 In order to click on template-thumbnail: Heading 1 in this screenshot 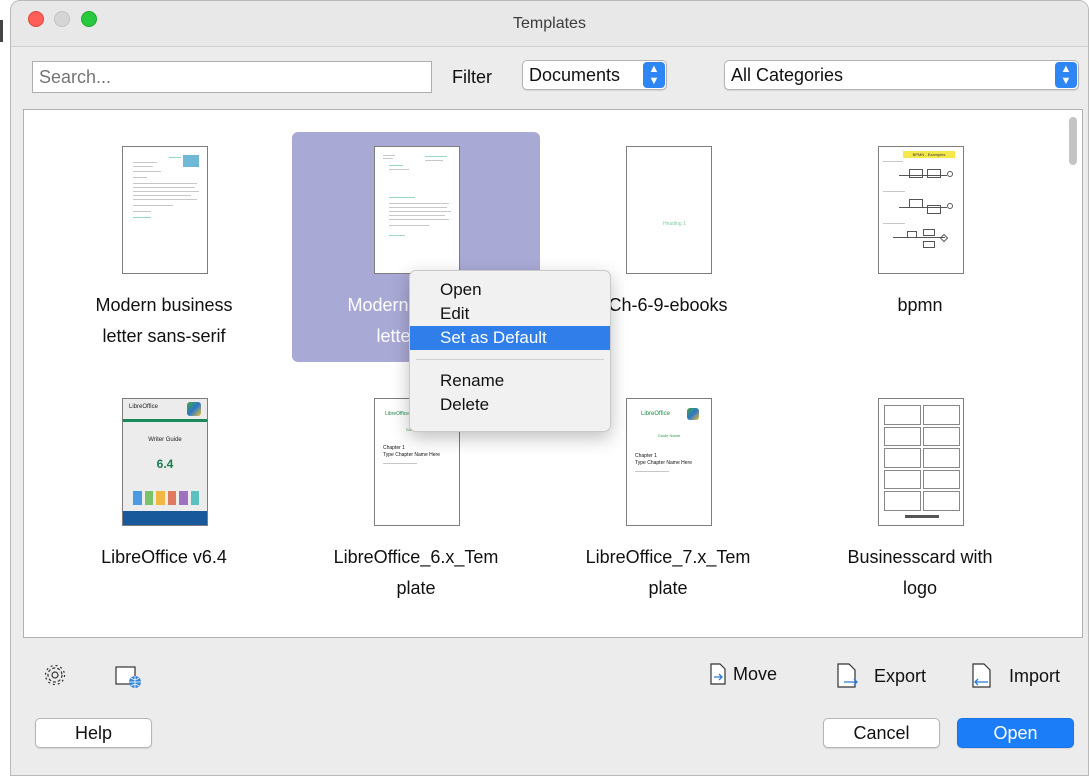, I will do `click(669, 210)`.